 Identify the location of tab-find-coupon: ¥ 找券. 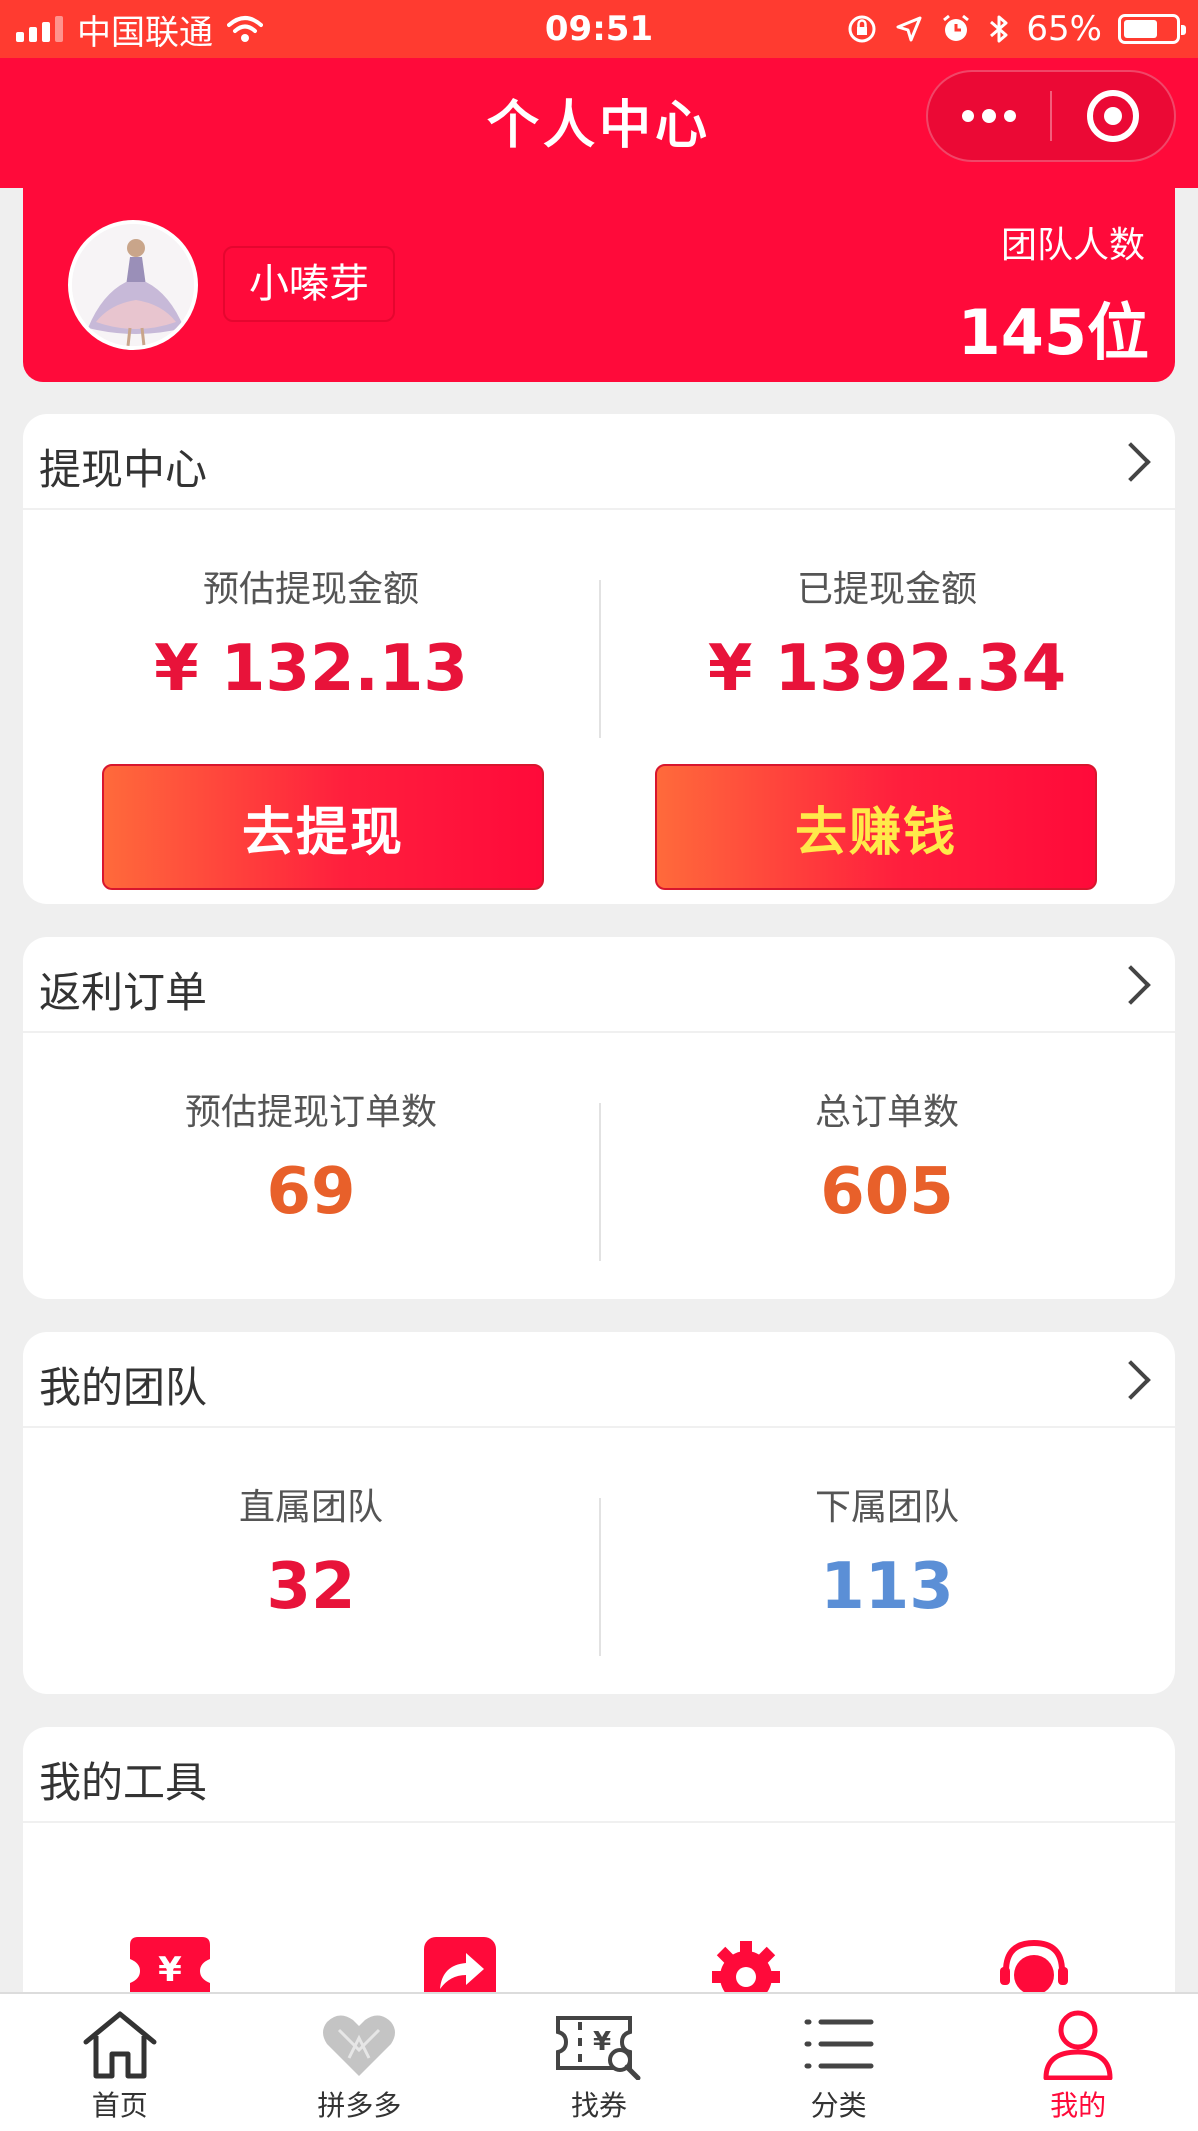
(599, 2062).